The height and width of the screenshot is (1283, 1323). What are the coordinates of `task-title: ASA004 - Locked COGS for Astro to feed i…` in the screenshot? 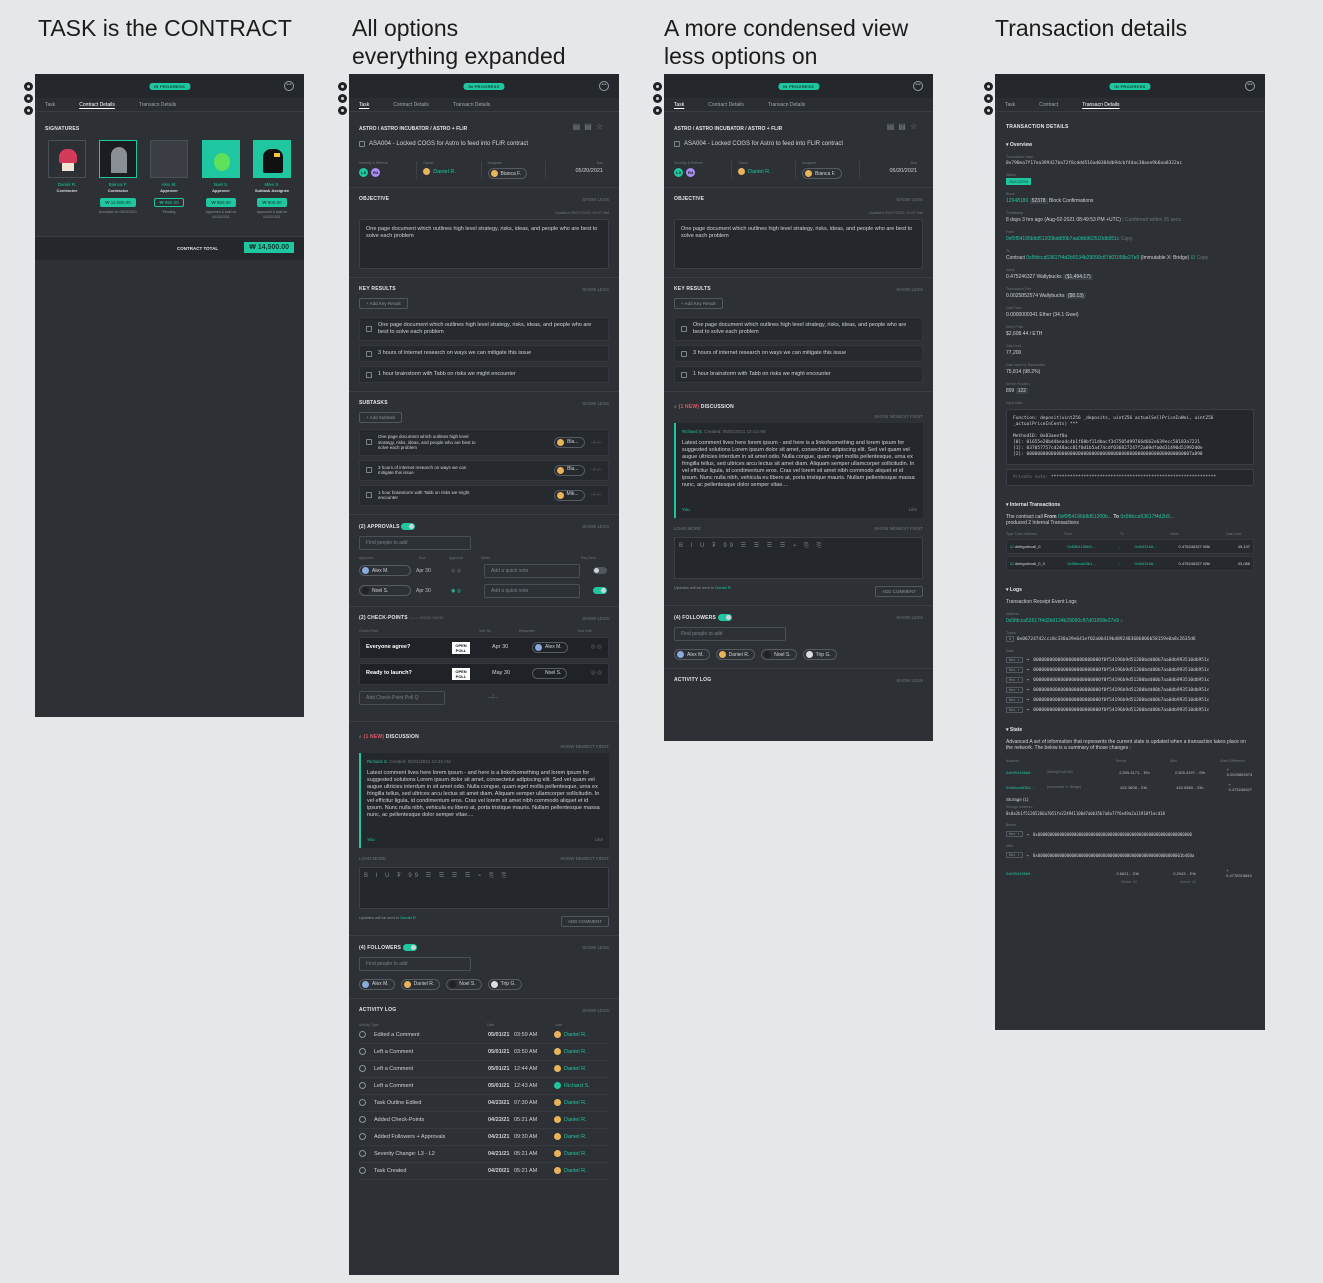 It's located at (449, 144).